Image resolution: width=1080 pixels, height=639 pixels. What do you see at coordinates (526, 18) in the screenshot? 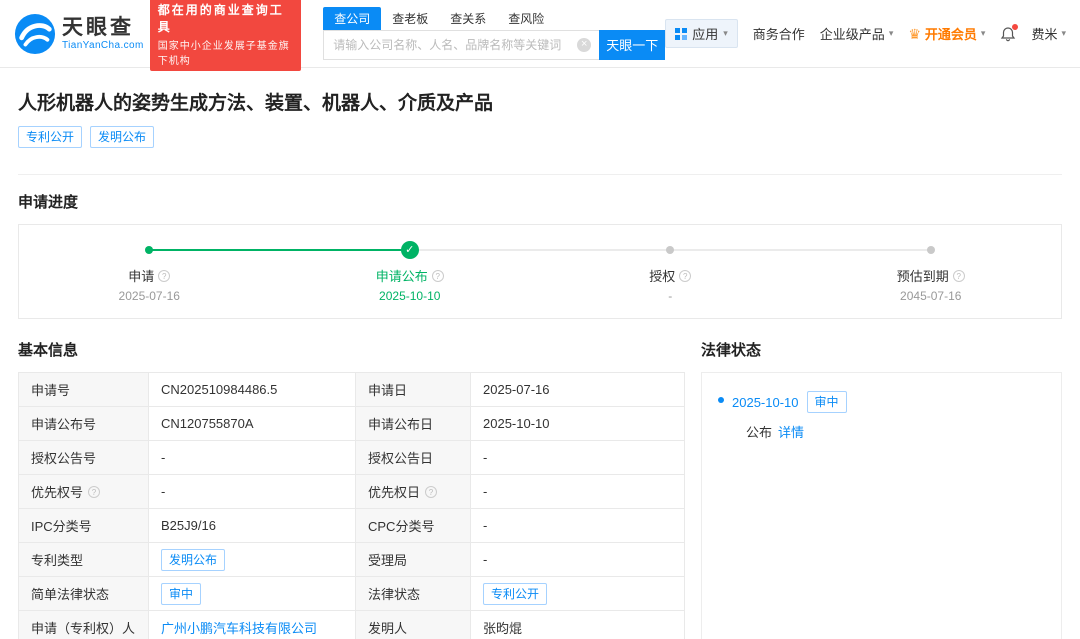
I see `tab-search-risk: 查风险` at bounding box center [526, 18].